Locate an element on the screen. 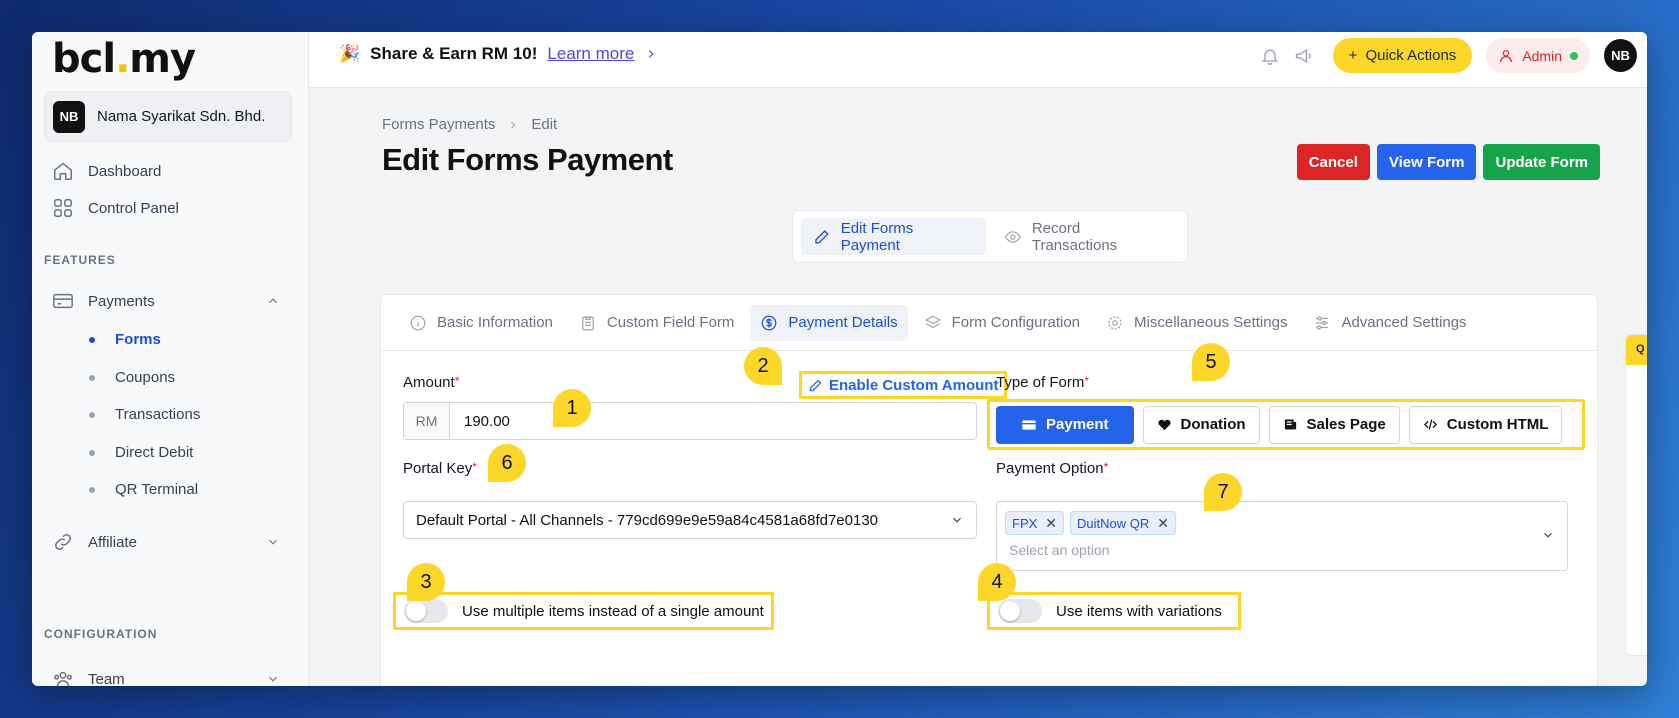 The image size is (1679, 718). megaphone-icon is located at coordinates (1304, 56).